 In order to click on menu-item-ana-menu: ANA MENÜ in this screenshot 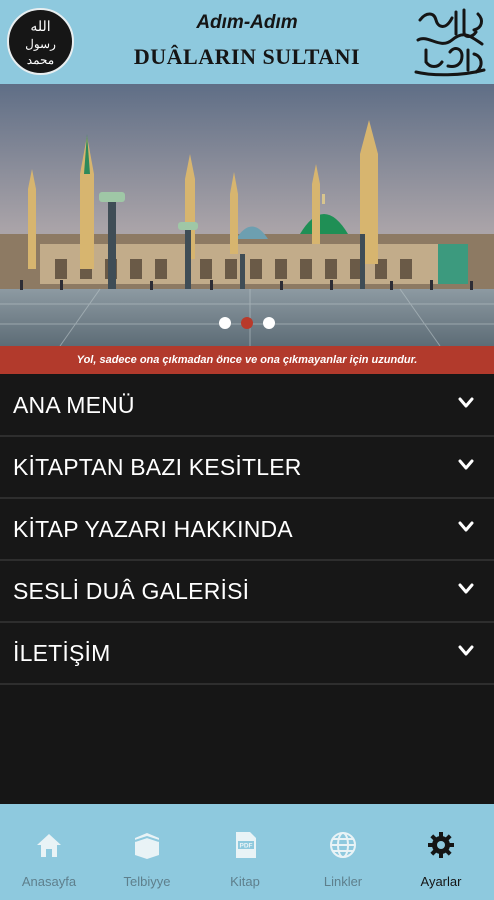, I will do `click(247, 406)`.